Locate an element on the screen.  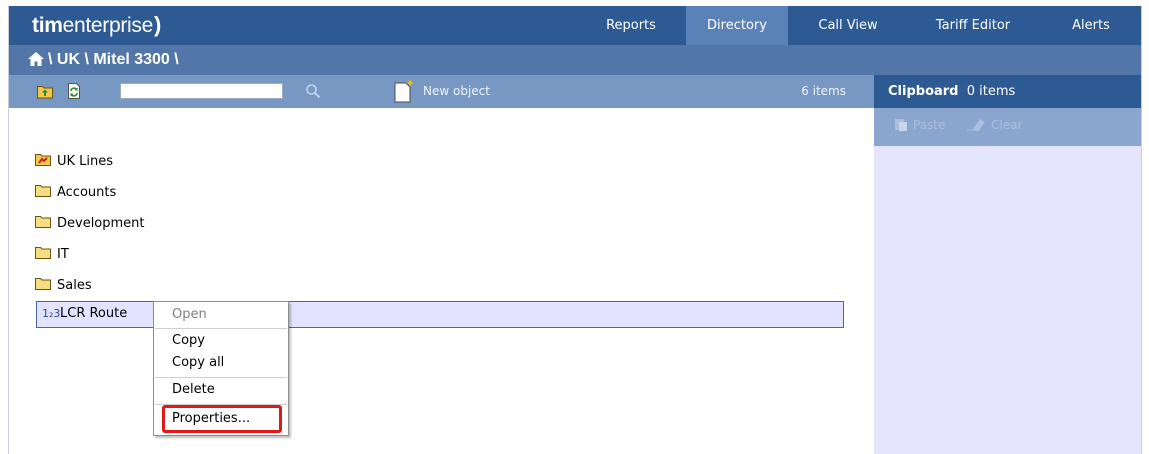
list-item-label: Development is located at coordinates (101, 223).